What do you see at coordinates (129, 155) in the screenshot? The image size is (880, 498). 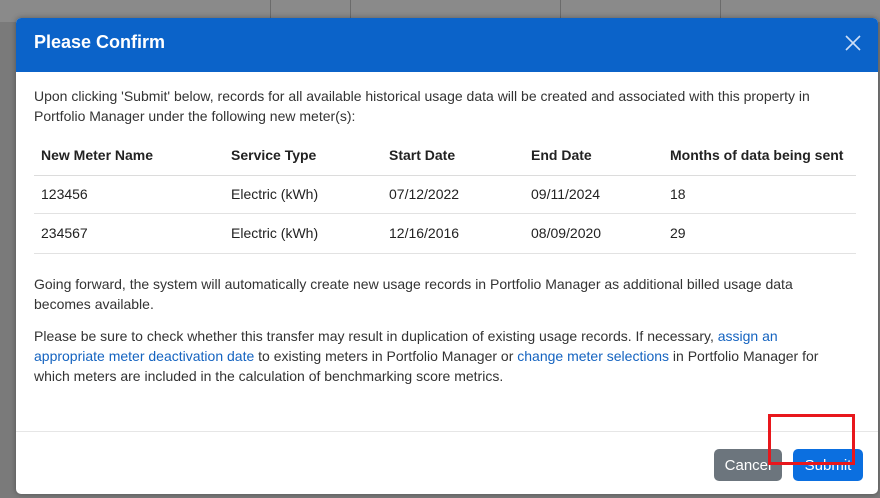 I see `column-header-meter-name: New Meter Name` at bounding box center [129, 155].